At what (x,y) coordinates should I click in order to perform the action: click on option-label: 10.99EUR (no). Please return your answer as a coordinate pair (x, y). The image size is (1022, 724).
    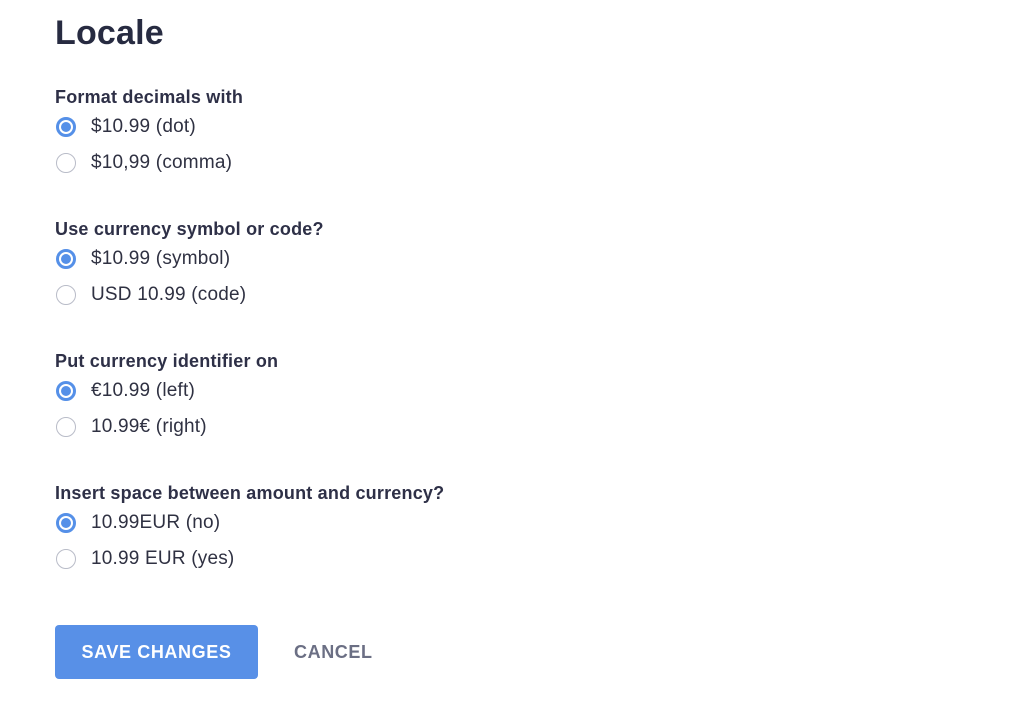
    Looking at the image, I should click on (156, 522).